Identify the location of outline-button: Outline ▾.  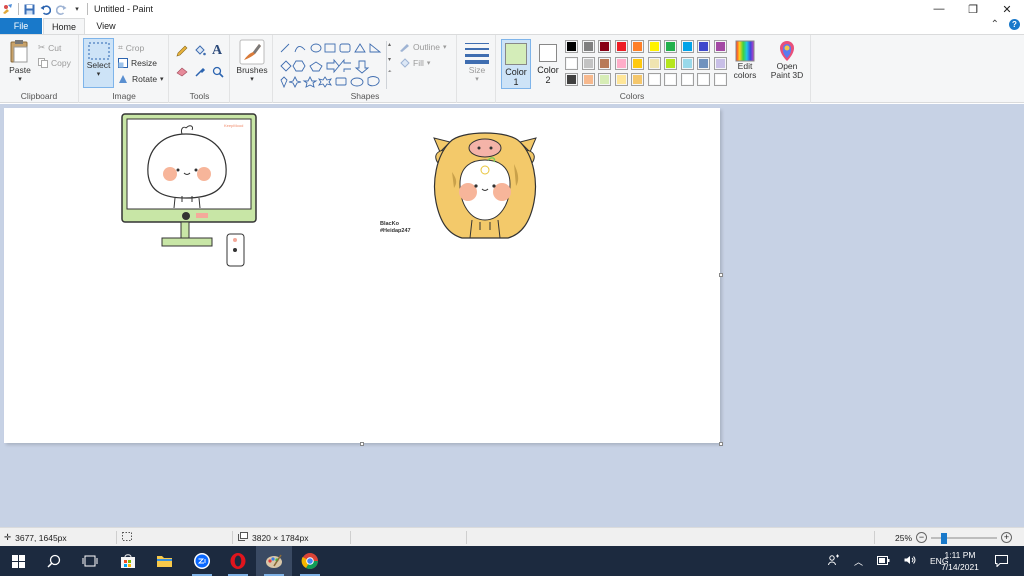
(422, 47).